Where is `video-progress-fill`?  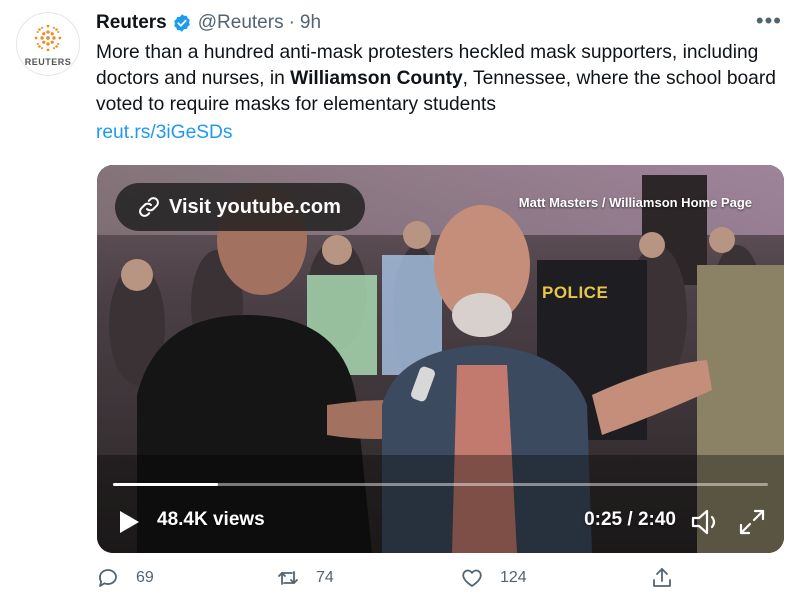
video-progress-fill is located at coordinates (165, 484).